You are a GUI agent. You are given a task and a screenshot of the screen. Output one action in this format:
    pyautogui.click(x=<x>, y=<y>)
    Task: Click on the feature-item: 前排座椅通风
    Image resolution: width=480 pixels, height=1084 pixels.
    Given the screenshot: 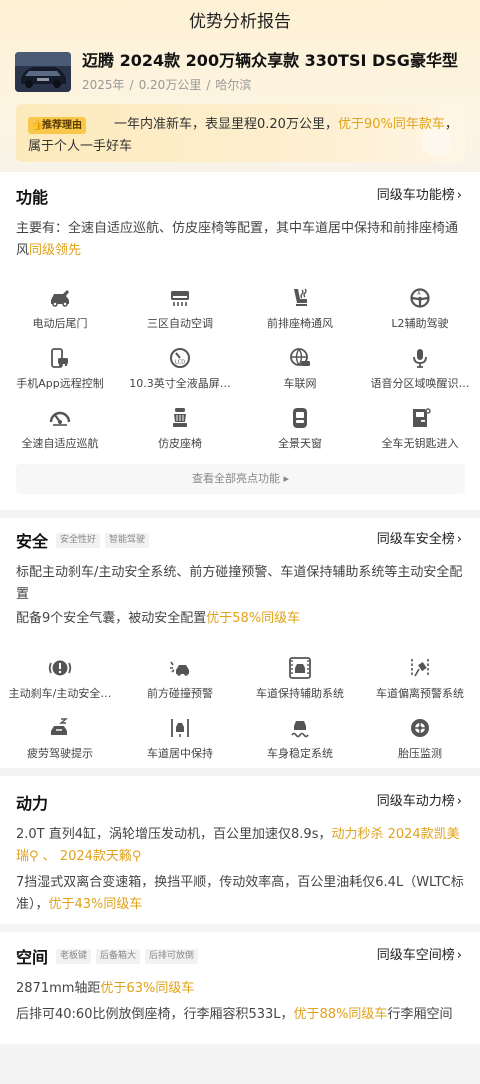 What is the action you would take?
    pyautogui.click(x=300, y=310)
    